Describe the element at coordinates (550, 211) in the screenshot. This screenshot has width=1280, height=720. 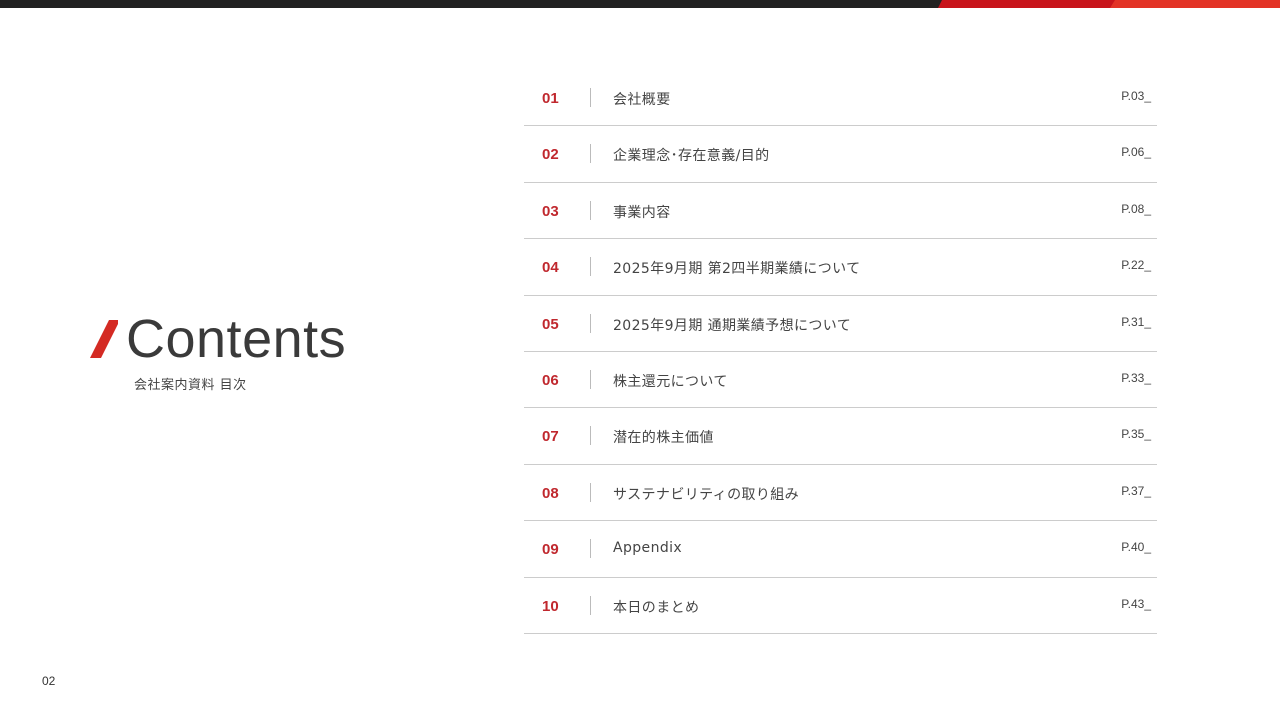
I see `toc-number: 03` at that location.